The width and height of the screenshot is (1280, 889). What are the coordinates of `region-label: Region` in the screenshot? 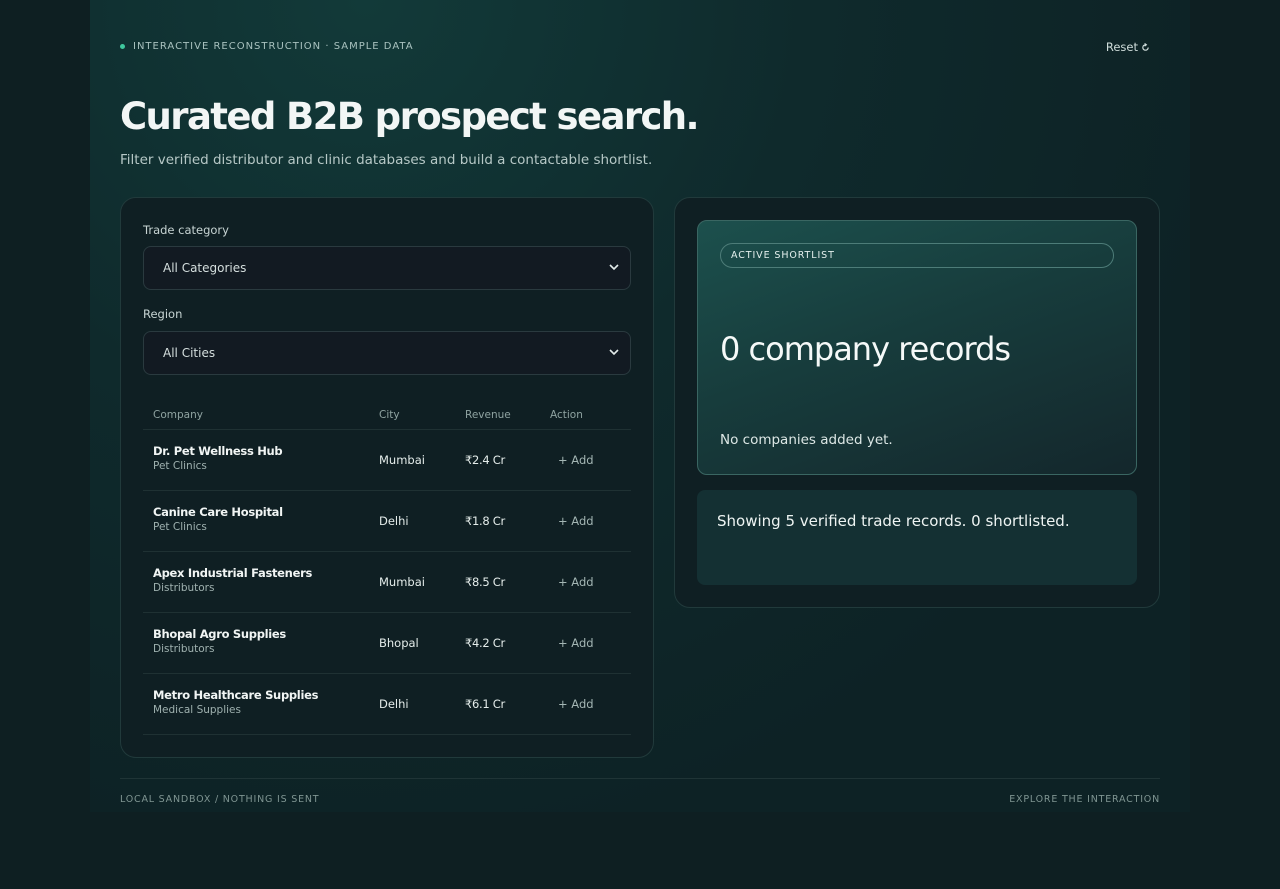 It's located at (163, 314).